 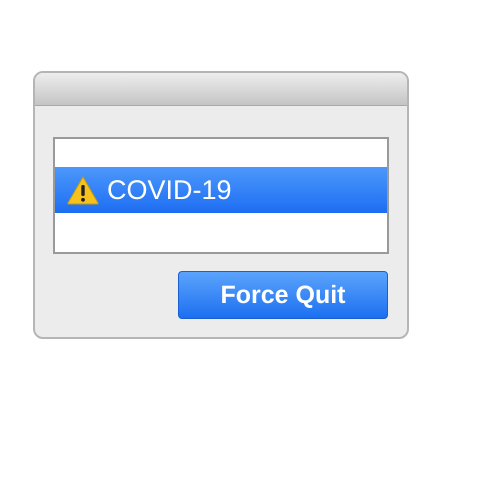 What do you see at coordinates (283, 295) in the screenshot?
I see `force-quit-button: Force Quit` at bounding box center [283, 295].